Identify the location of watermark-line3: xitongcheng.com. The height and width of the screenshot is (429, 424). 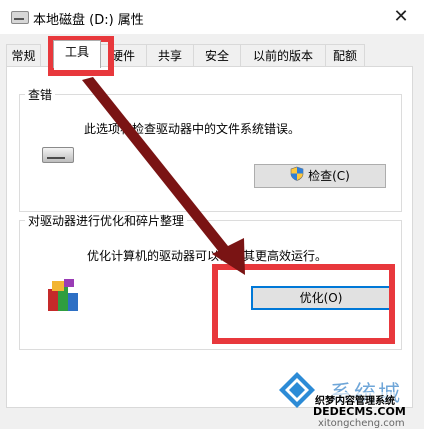
(361, 423).